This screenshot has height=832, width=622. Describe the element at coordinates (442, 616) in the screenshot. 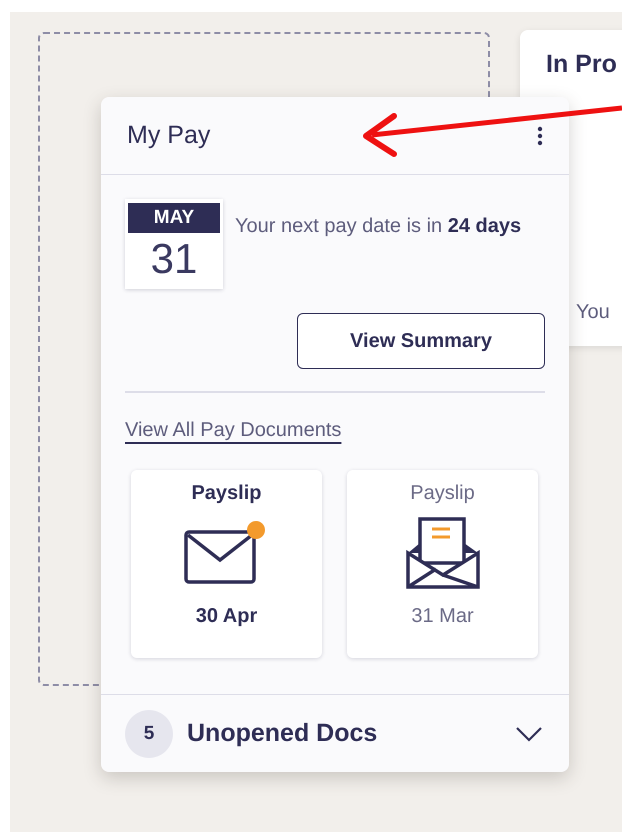

I see `payslip-date: 31 Mar` at that location.